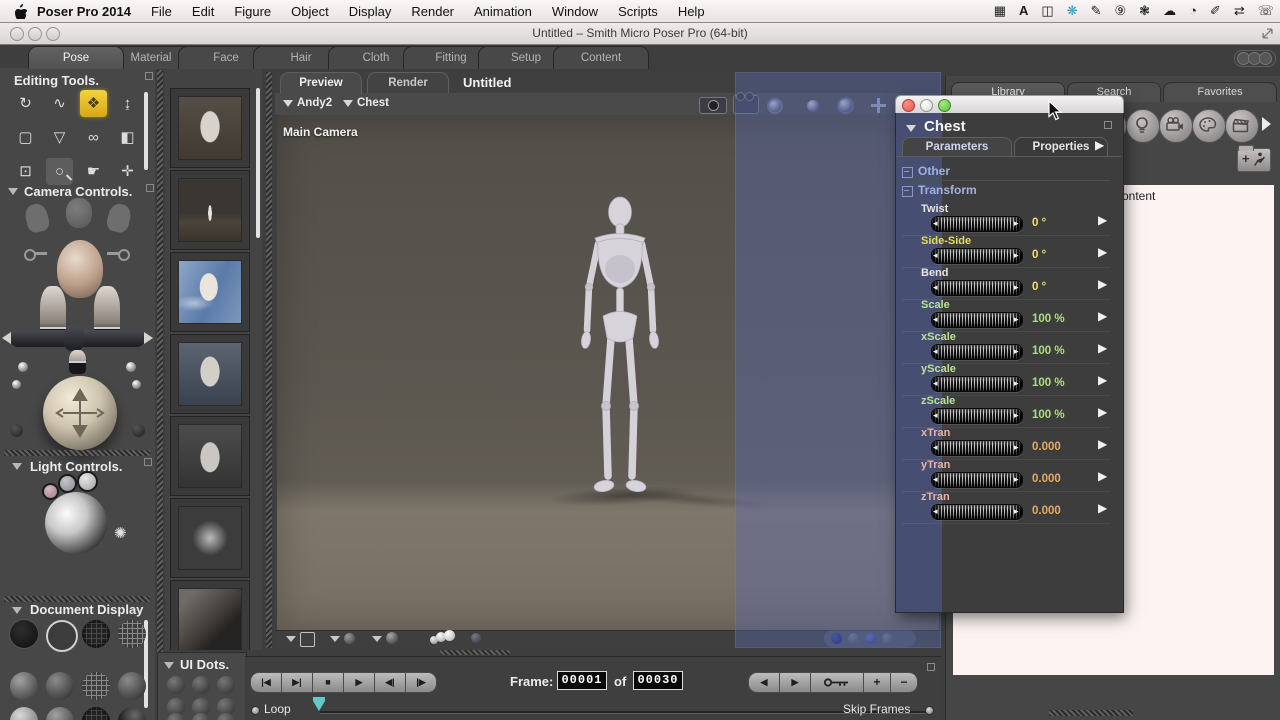 The width and height of the screenshot is (1280, 720). I want to click on palette-title-bar, so click(1009, 105).